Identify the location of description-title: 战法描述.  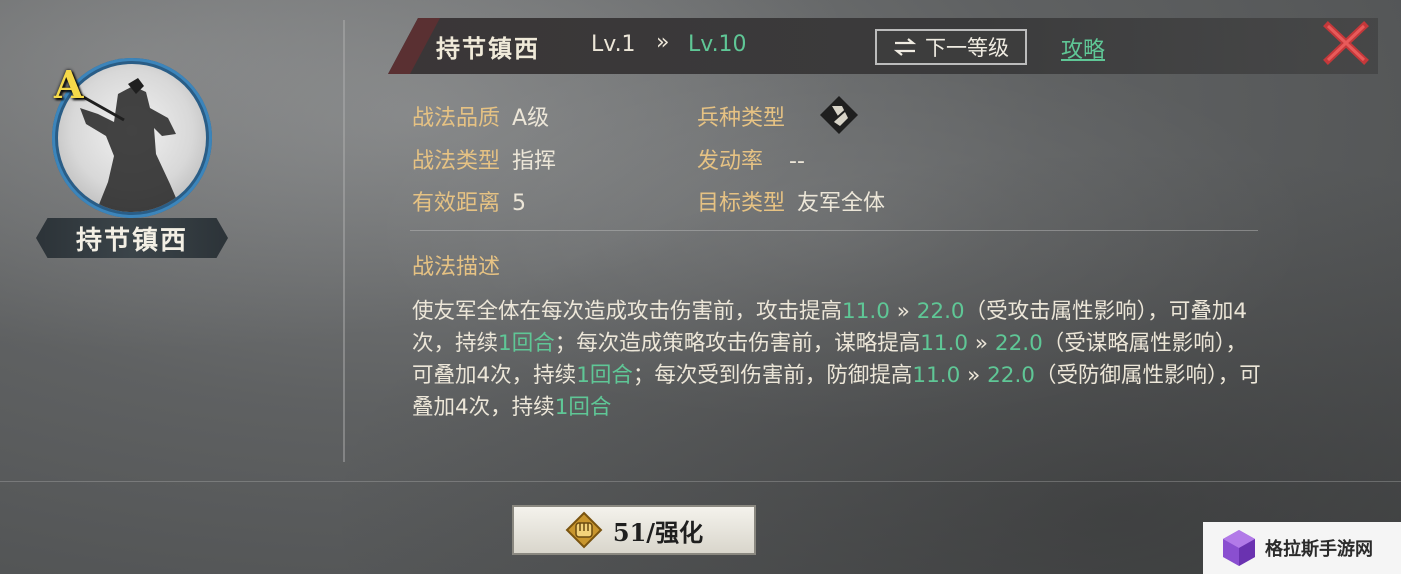
(456, 267).